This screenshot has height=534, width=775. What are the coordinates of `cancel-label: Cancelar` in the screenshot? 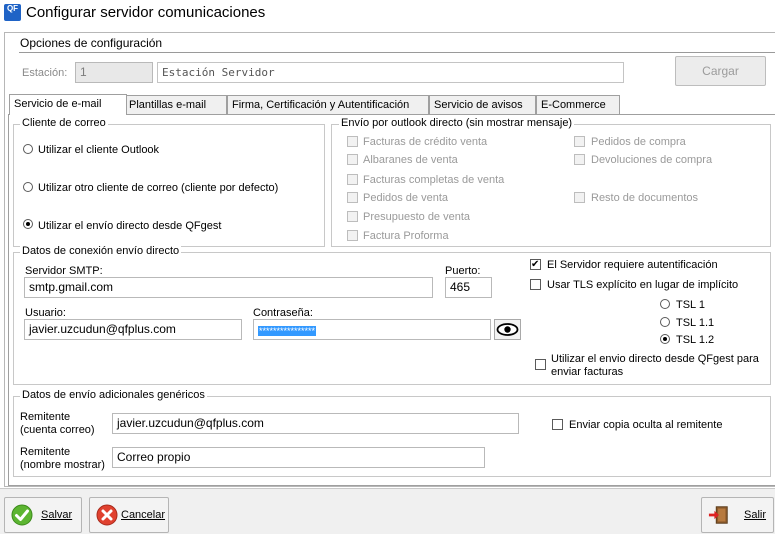 It's located at (143, 515).